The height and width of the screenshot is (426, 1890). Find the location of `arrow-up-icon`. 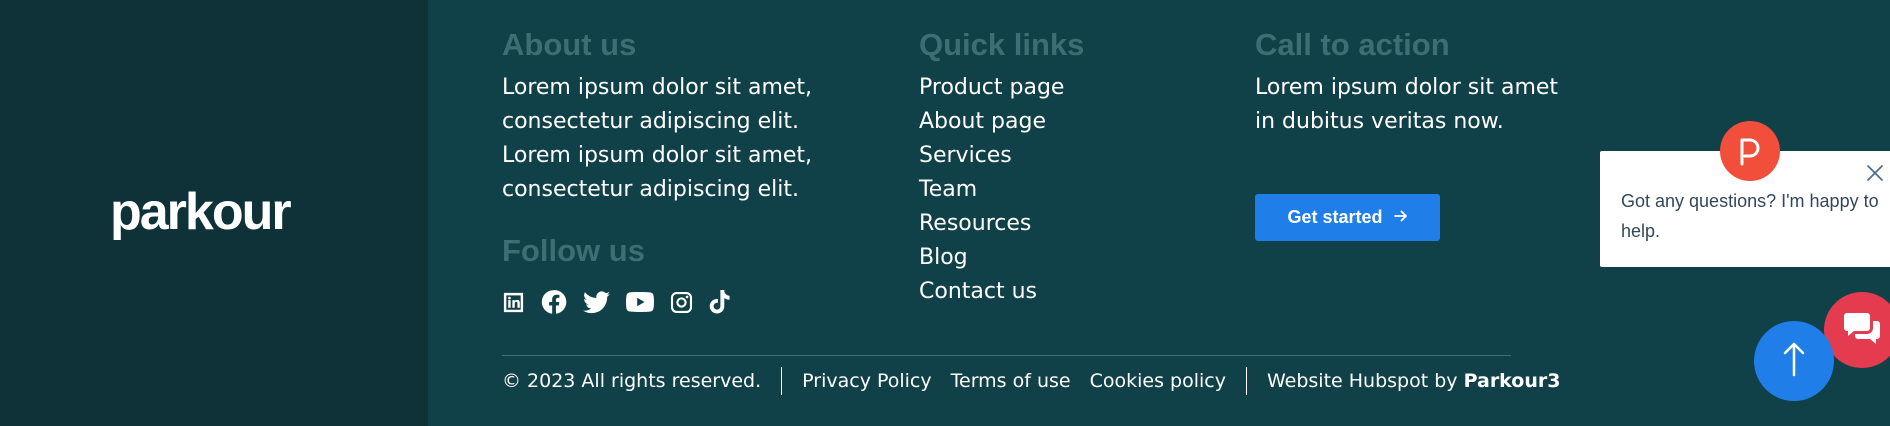

arrow-up-icon is located at coordinates (1794, 361).